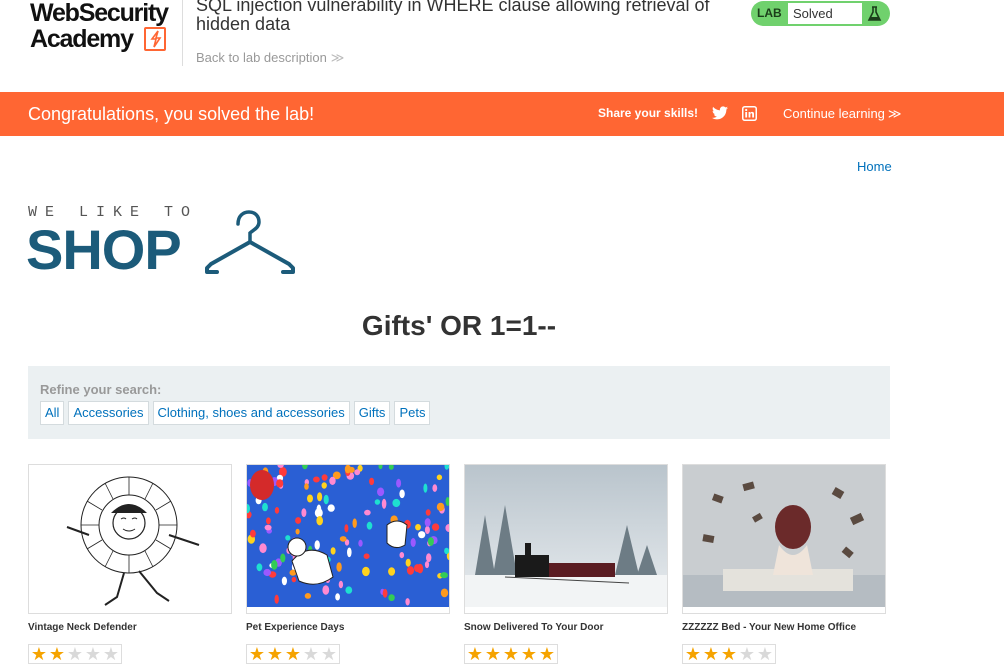 The image size is (1004, 664). I want to click on linkedin-icon, so click(749, 113).